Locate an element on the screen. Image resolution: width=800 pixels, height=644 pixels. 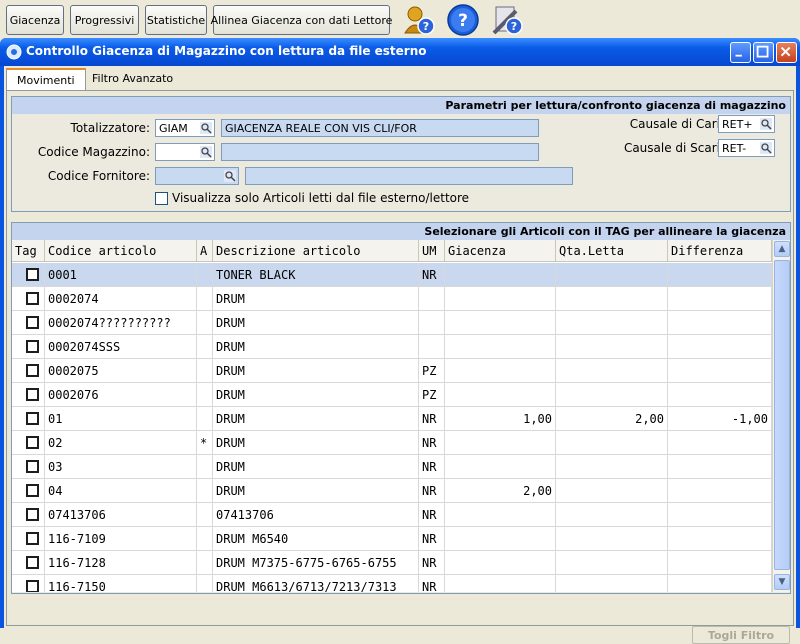
tab-filtro-avanzato: Filtro Avanzato is located at coordinates (132, 79).